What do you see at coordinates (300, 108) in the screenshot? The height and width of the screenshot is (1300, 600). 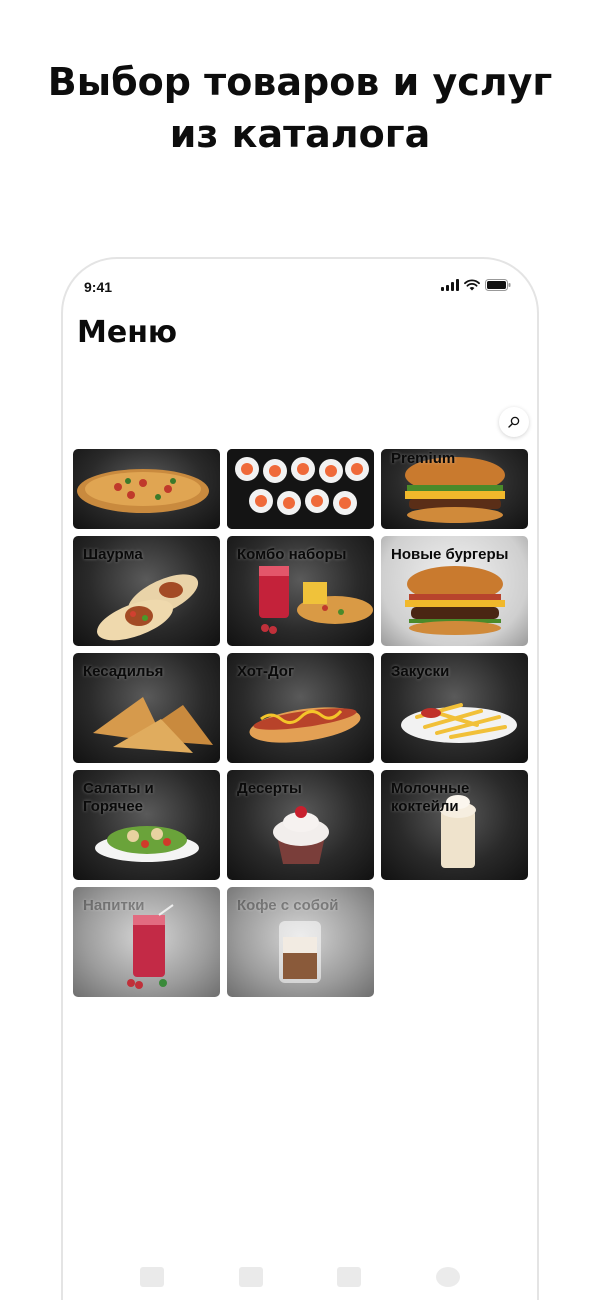 I see `promo-headline: Выбор товаров и услуг из каталога` at bounding box center [300, 108].